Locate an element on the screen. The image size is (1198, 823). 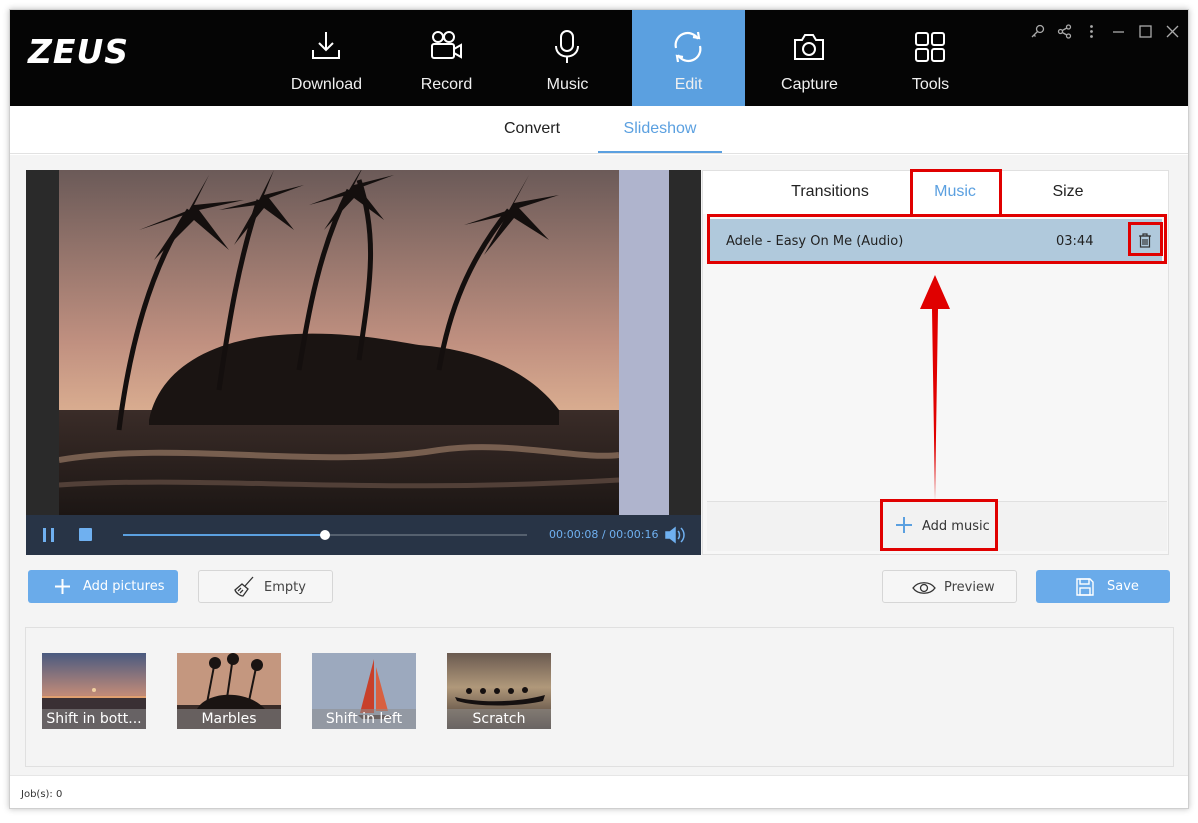
nav-record: Record is located at coordinates (446, 58).